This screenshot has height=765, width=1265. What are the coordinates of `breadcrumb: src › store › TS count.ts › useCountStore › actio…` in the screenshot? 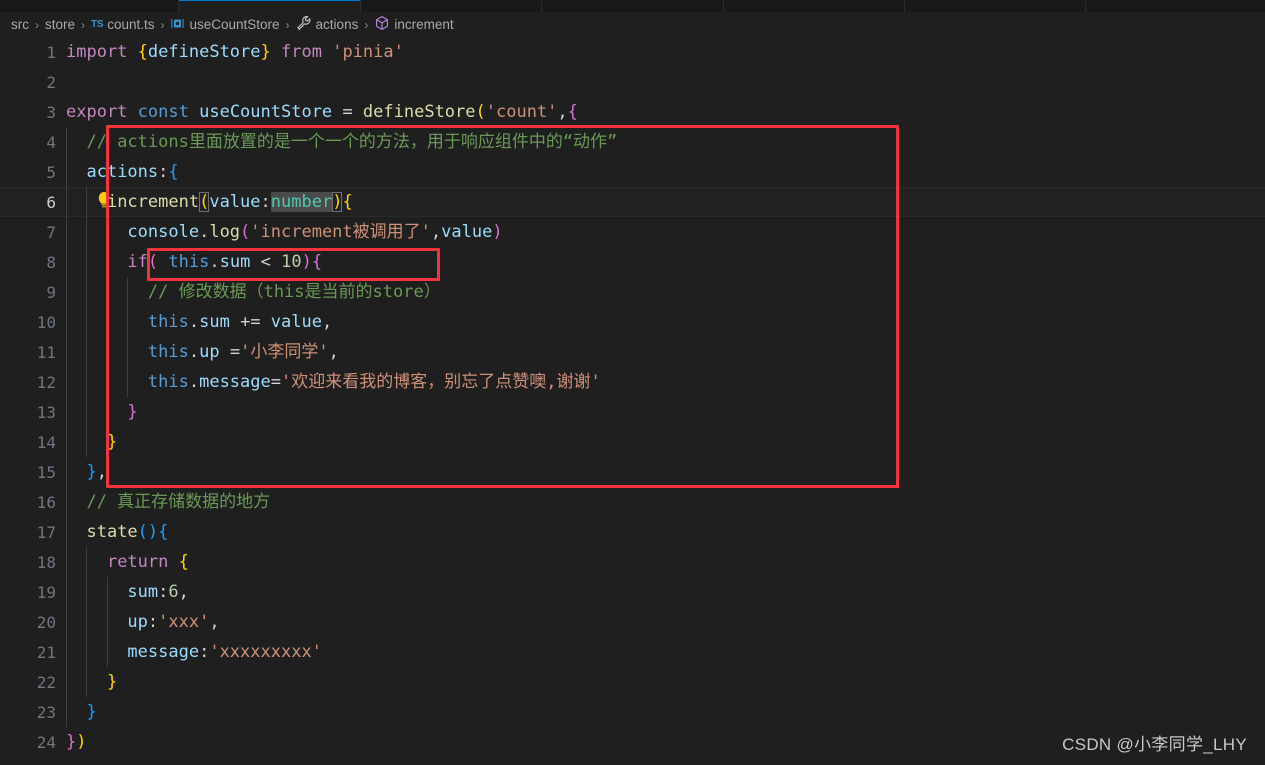 It's located at (632, 24).